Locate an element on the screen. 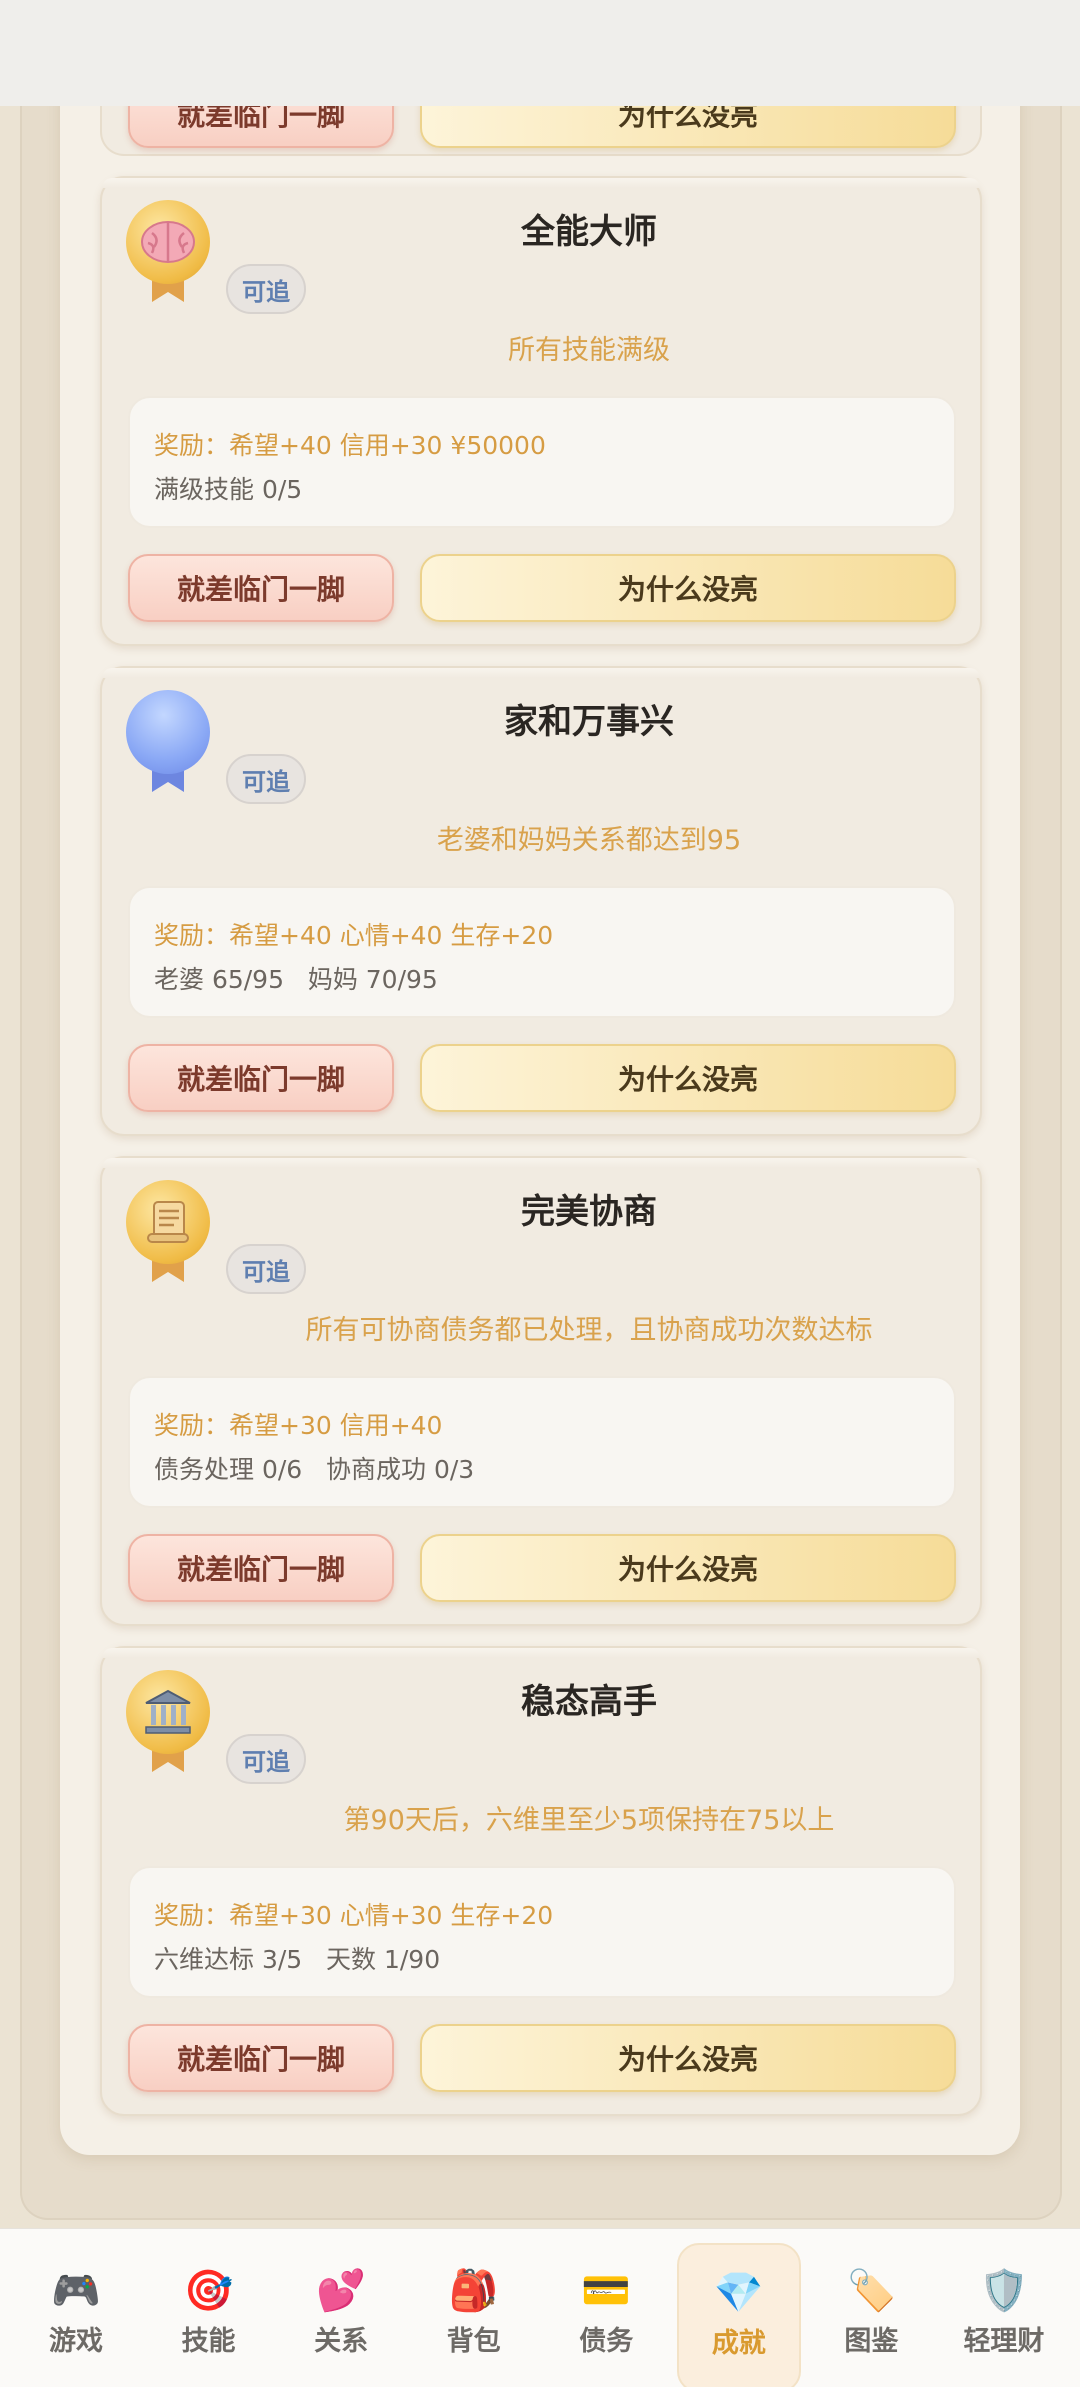  reward-box: 奖励：希望+30 信用+40 债务处理 0/6 协商成功 0/3 is located at coordinates (542, 1442).